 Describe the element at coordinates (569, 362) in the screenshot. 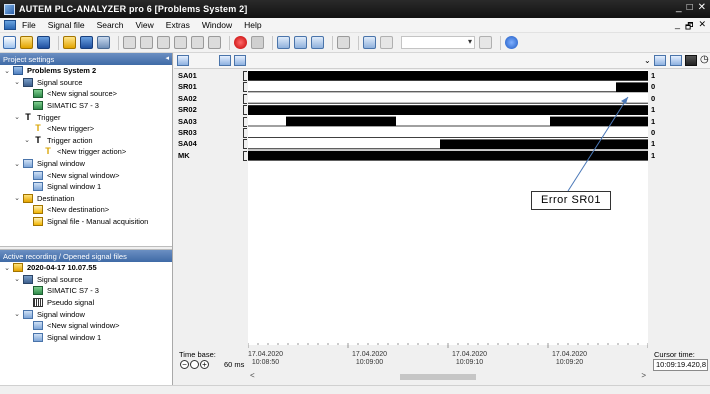

I see `axis-tick-time: 10:09:20` at that location.